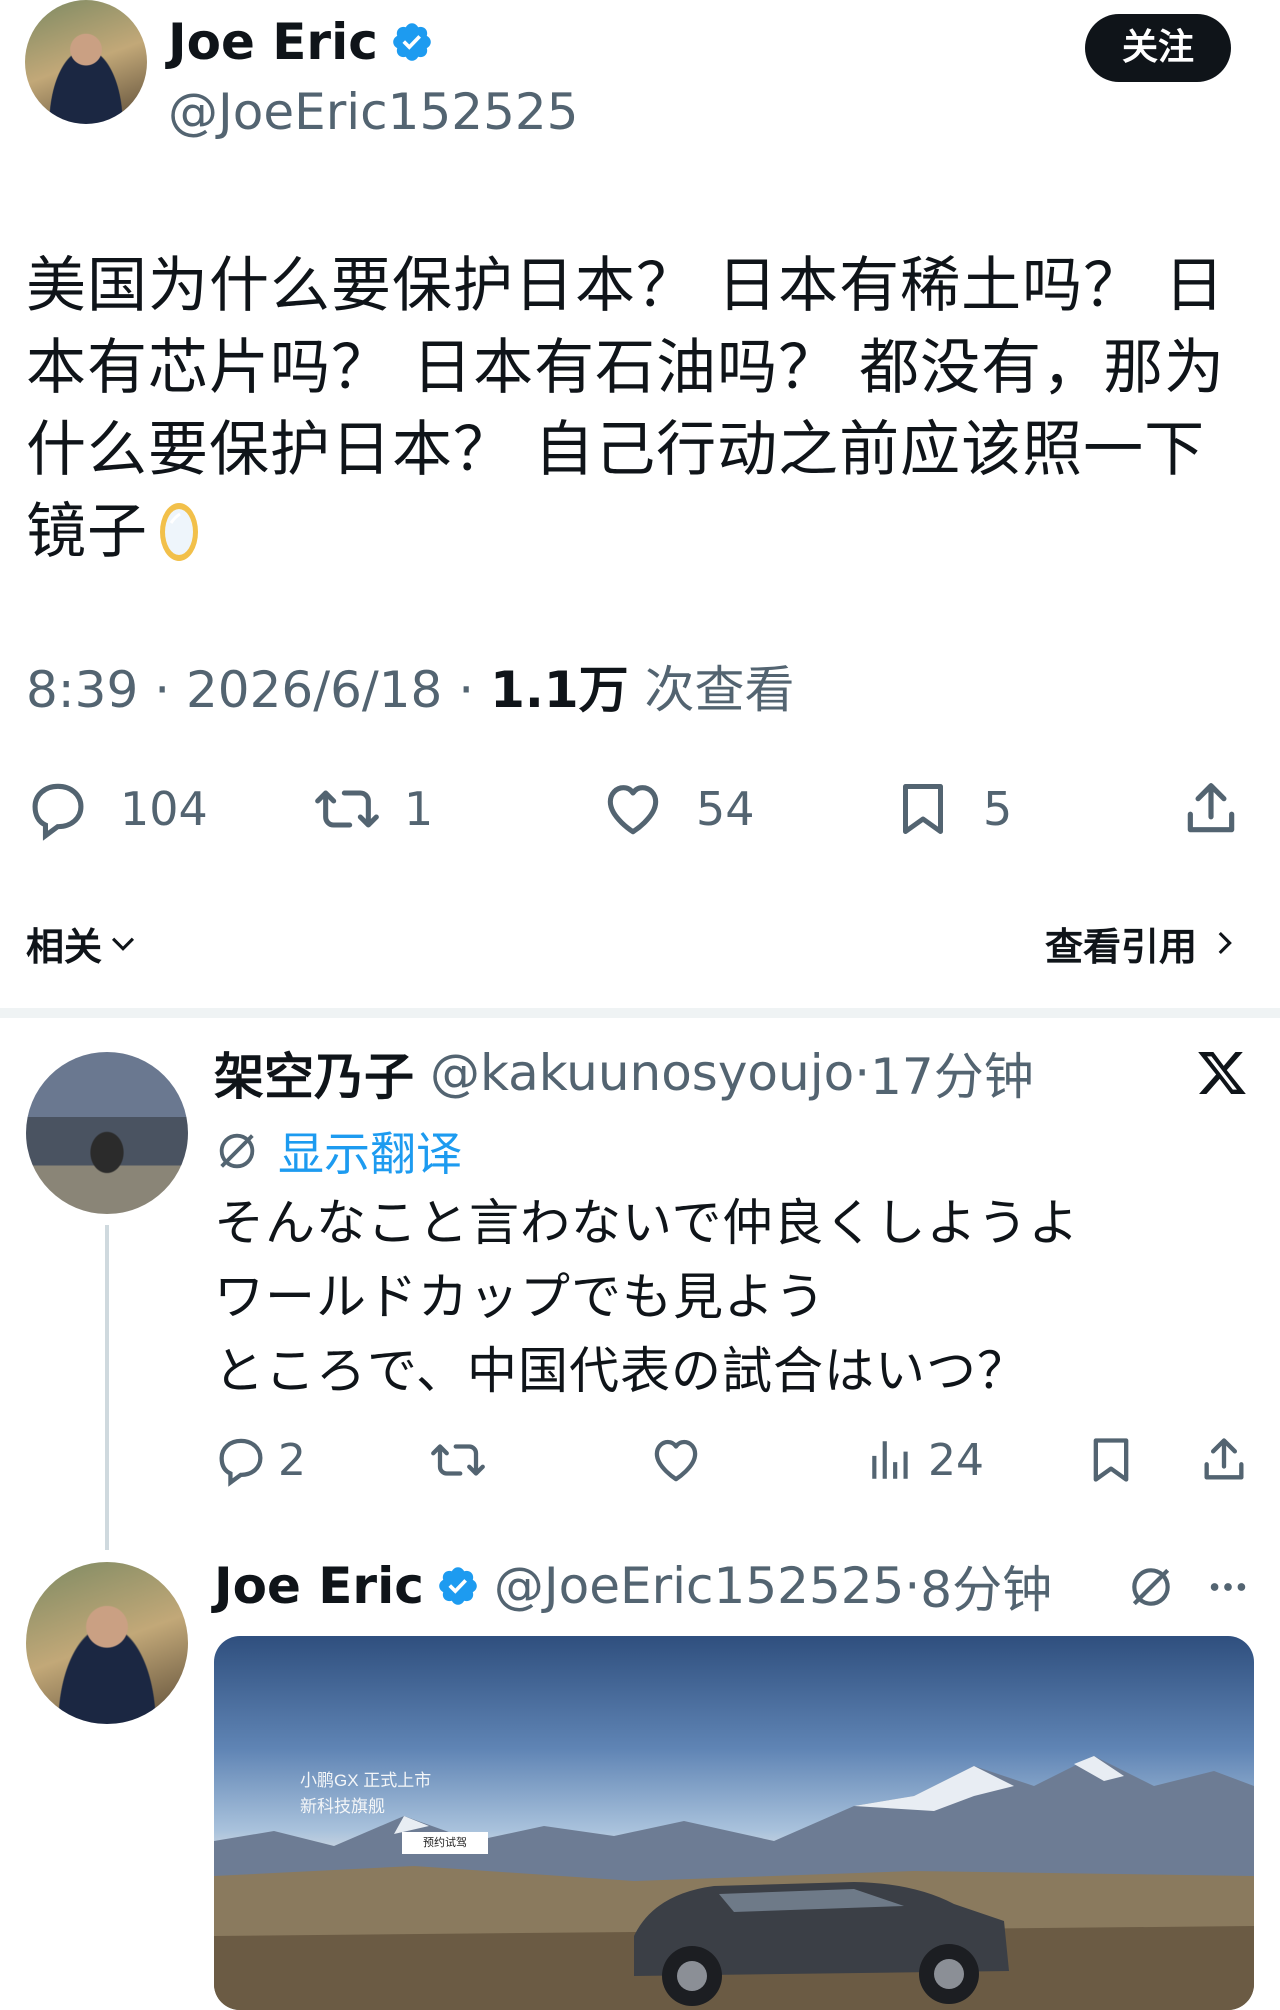 Image resolution: width=1280 pixels, height=2010 pixels. I want to click on reply-button: 104, so click(117, 809).